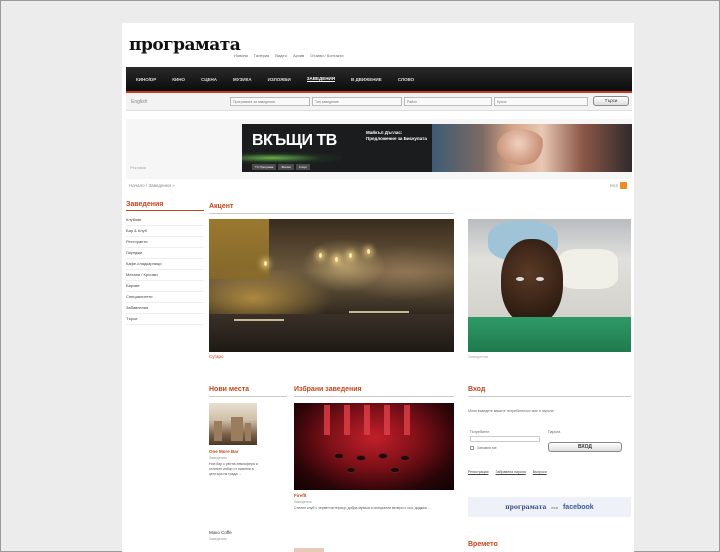  Describe the element at coordinates (619, 185) in the screenshot. I see `rss-link: RSS` at that location.